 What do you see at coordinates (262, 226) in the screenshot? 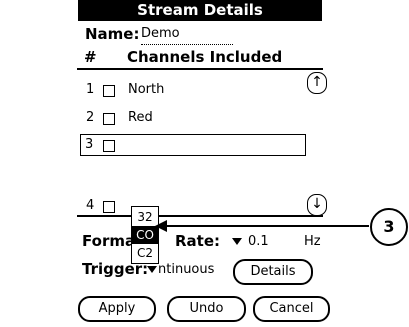
I see `callout-pointer` at bounding box center [262, 226].